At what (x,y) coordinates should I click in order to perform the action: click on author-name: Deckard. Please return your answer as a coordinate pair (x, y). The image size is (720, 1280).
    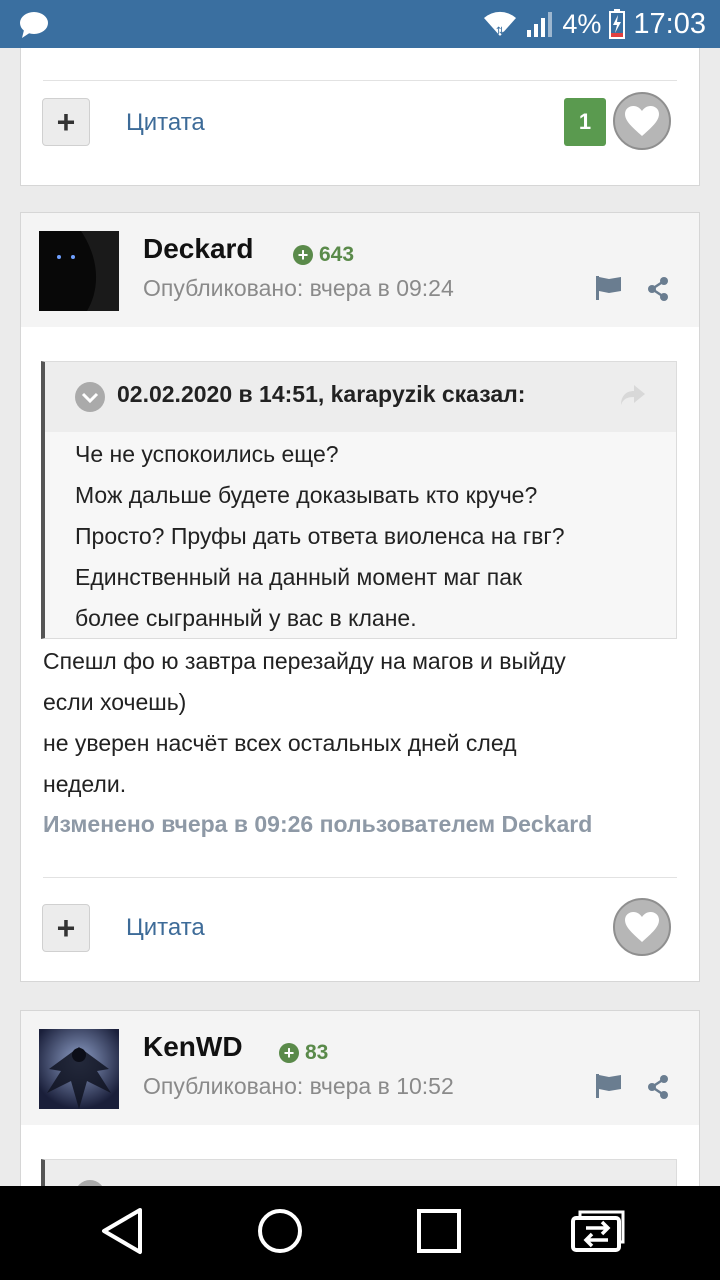
    Looking at the image, I should click on (198, 249).